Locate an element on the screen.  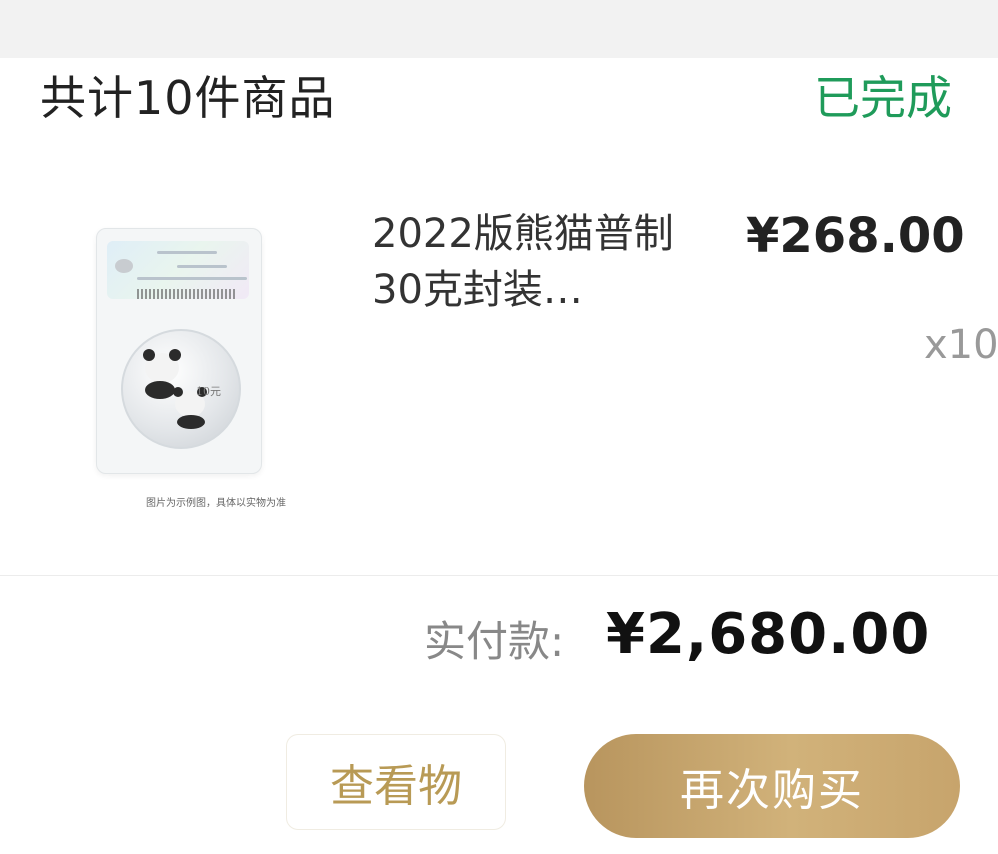
issuer-logo-icon is located at coordinates (124, 266).